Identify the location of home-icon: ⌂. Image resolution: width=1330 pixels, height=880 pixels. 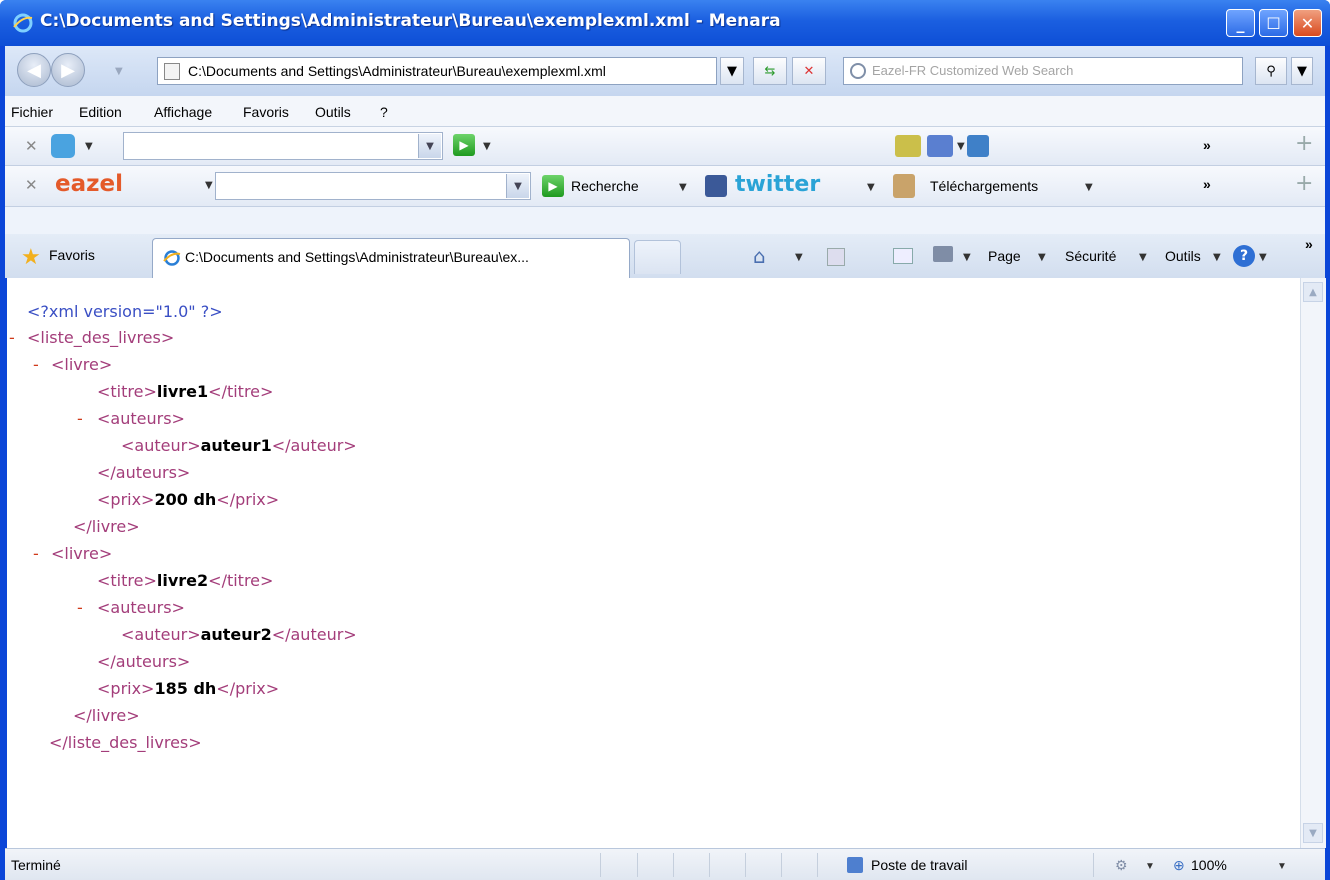
(759, 256).